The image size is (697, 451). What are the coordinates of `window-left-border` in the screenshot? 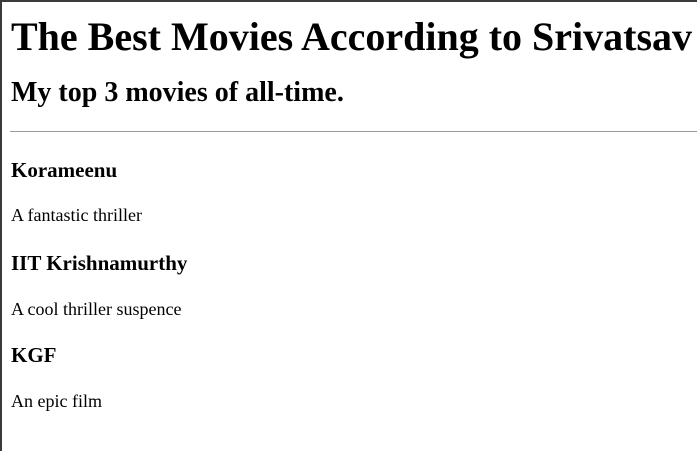 It's located at (1, 225).